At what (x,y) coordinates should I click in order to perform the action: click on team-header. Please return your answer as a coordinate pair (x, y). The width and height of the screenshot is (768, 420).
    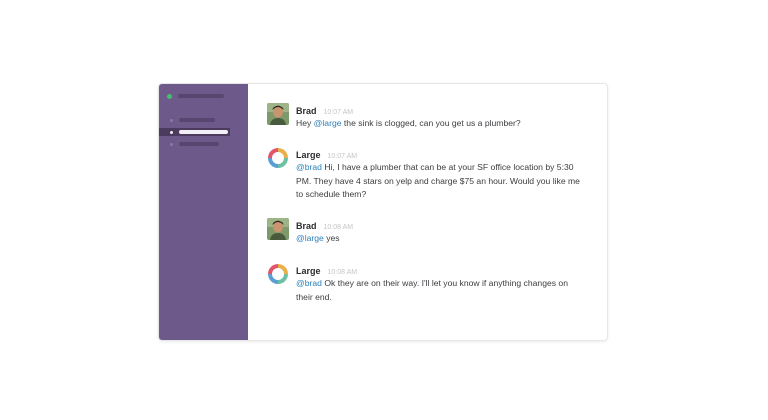
    Looking at the image, I should click on (195, 96).